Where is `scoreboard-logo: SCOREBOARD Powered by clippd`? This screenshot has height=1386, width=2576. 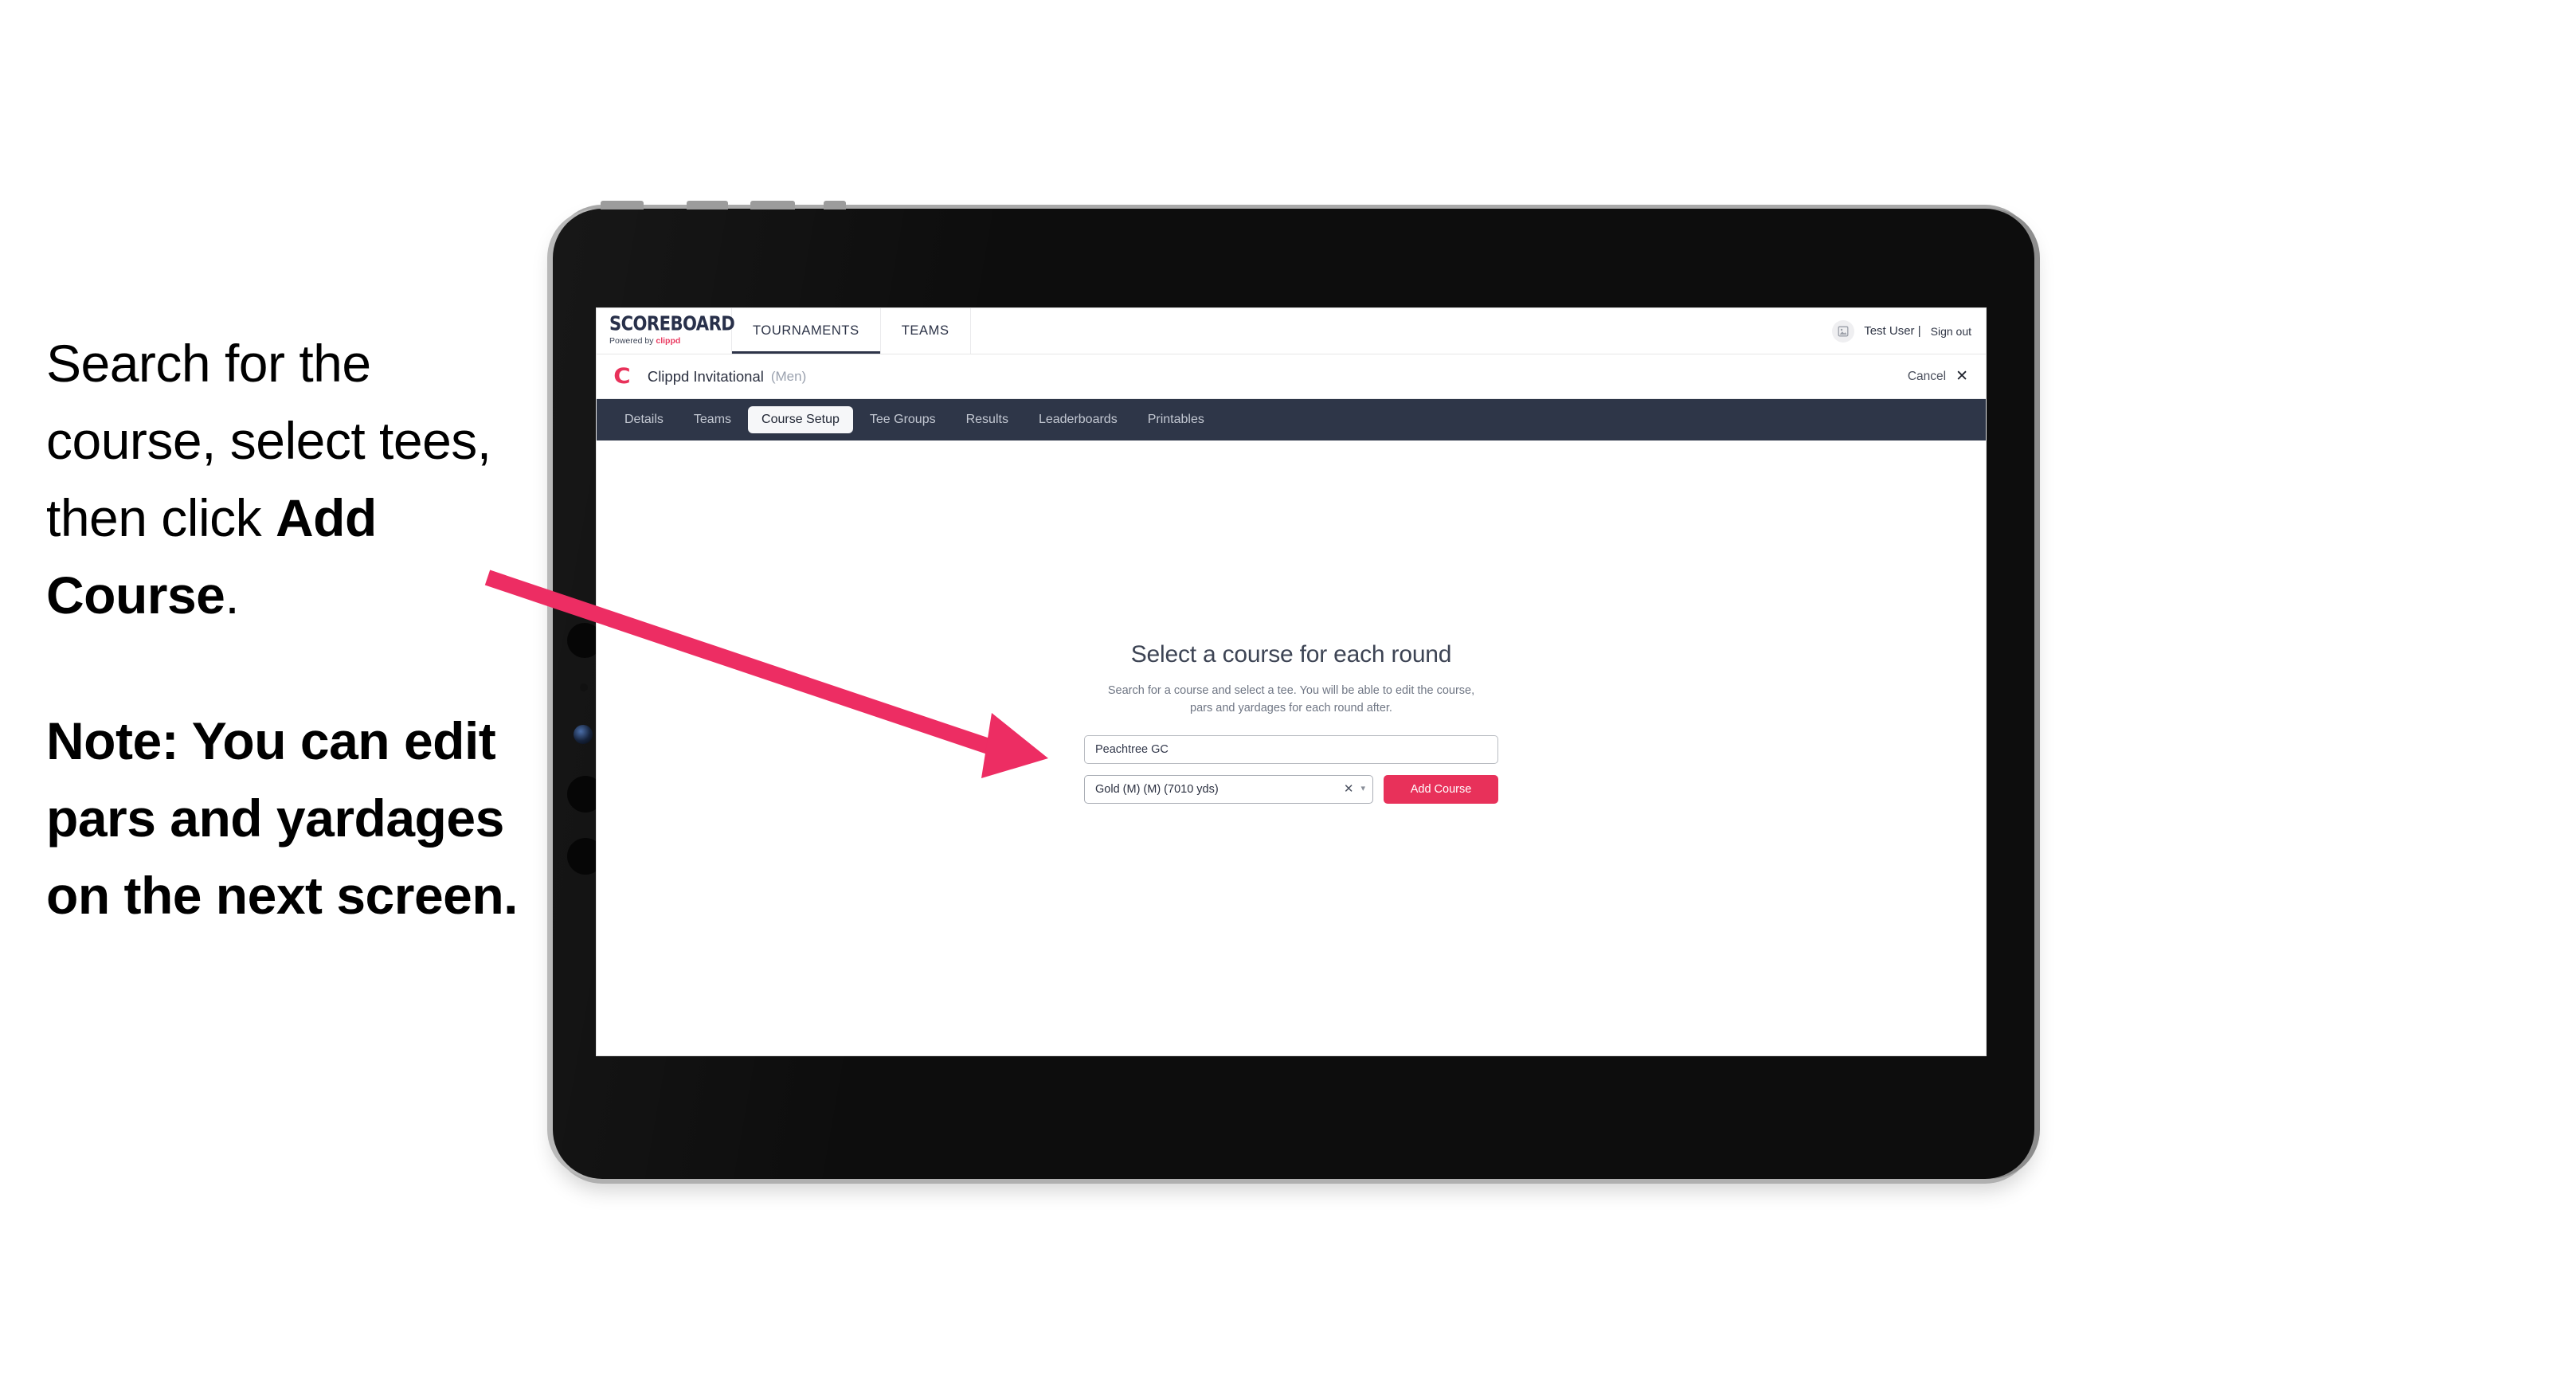
scoreboard-logo: SCOREBOARD Powered by clippd is located at coordinates (666, 331).